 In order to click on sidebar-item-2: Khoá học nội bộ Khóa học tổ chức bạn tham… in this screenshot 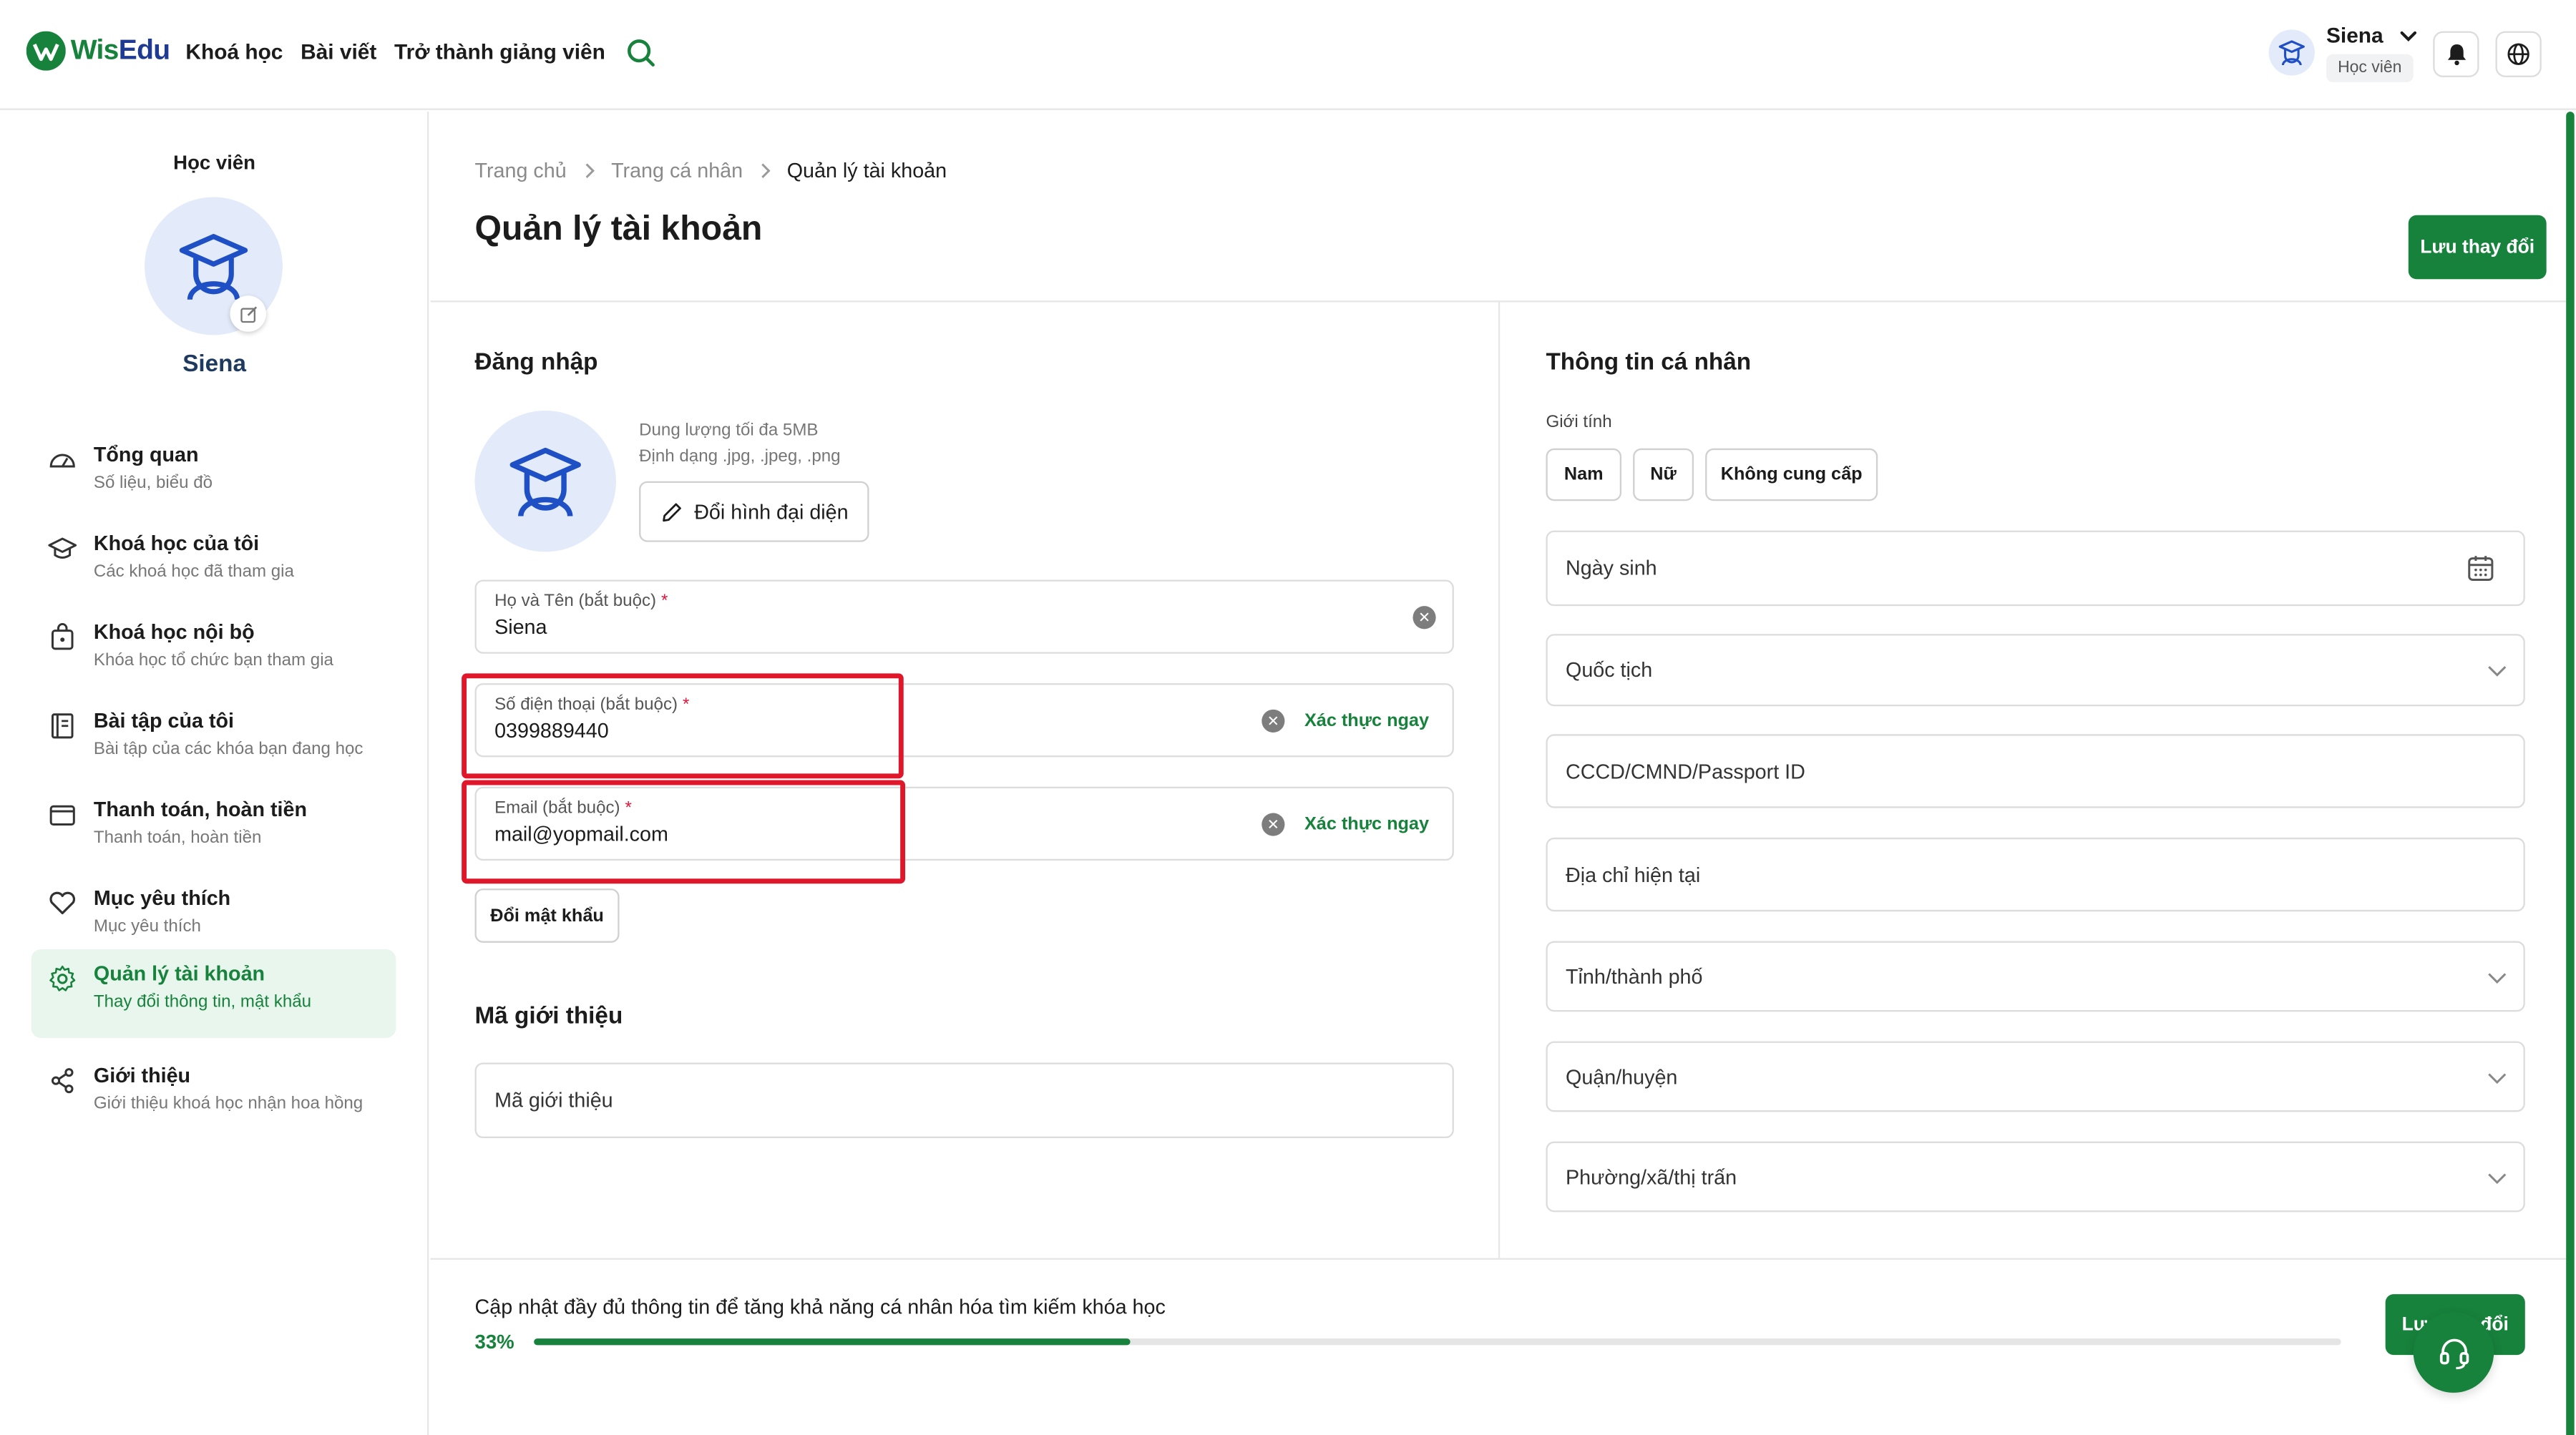, I will do `click(213, 651)`.